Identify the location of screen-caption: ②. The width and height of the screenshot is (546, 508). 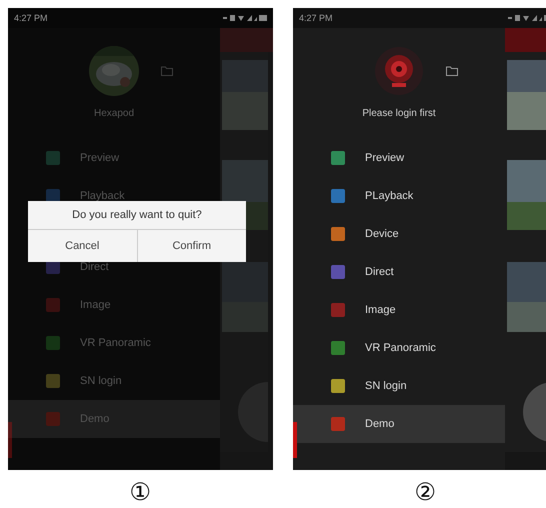
(425, 492).